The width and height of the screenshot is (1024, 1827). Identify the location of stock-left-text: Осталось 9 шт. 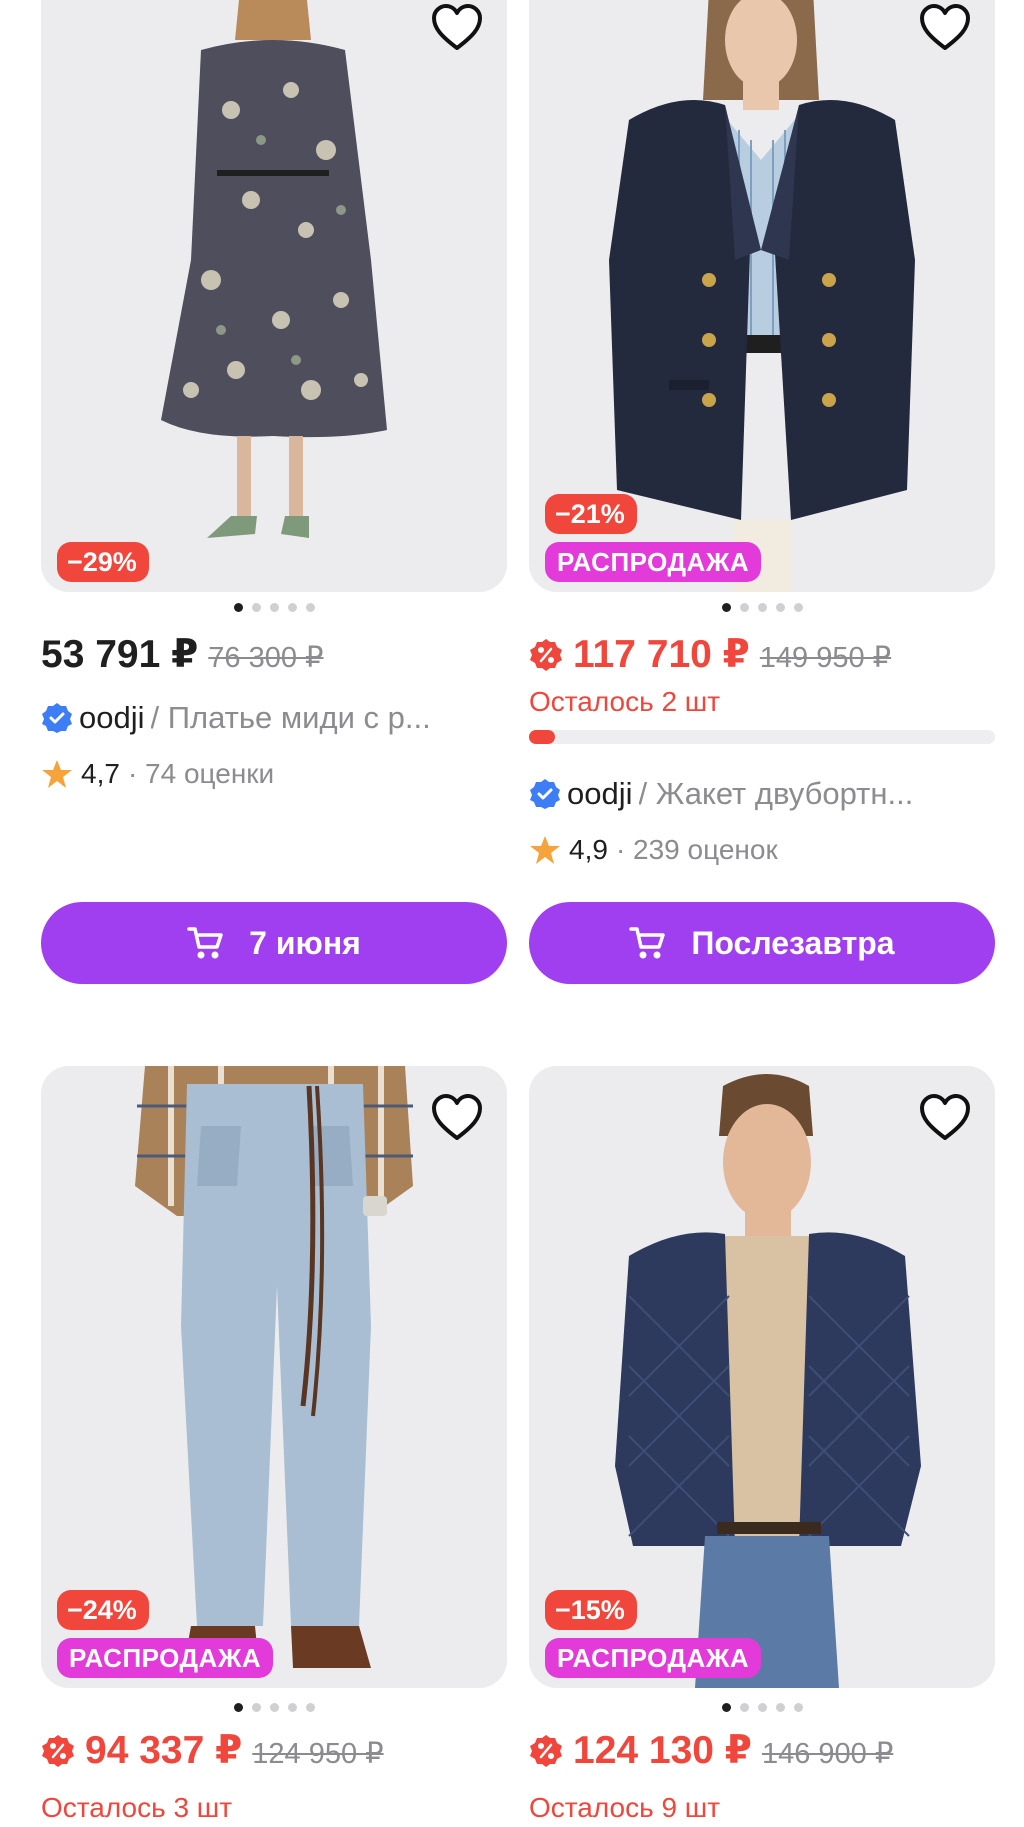
(625, 1807).